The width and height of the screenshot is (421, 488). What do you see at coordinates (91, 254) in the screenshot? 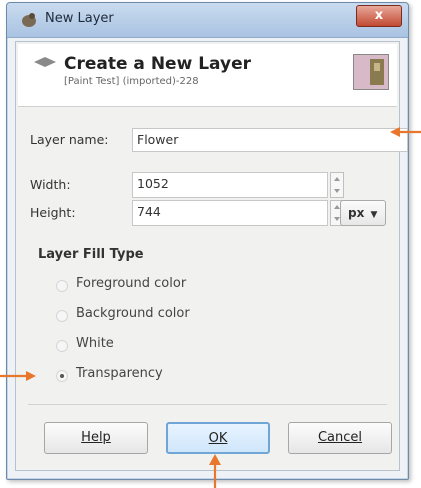
I see `fill-type-title: Layer Fill Type` at bounding box center [91, 254].